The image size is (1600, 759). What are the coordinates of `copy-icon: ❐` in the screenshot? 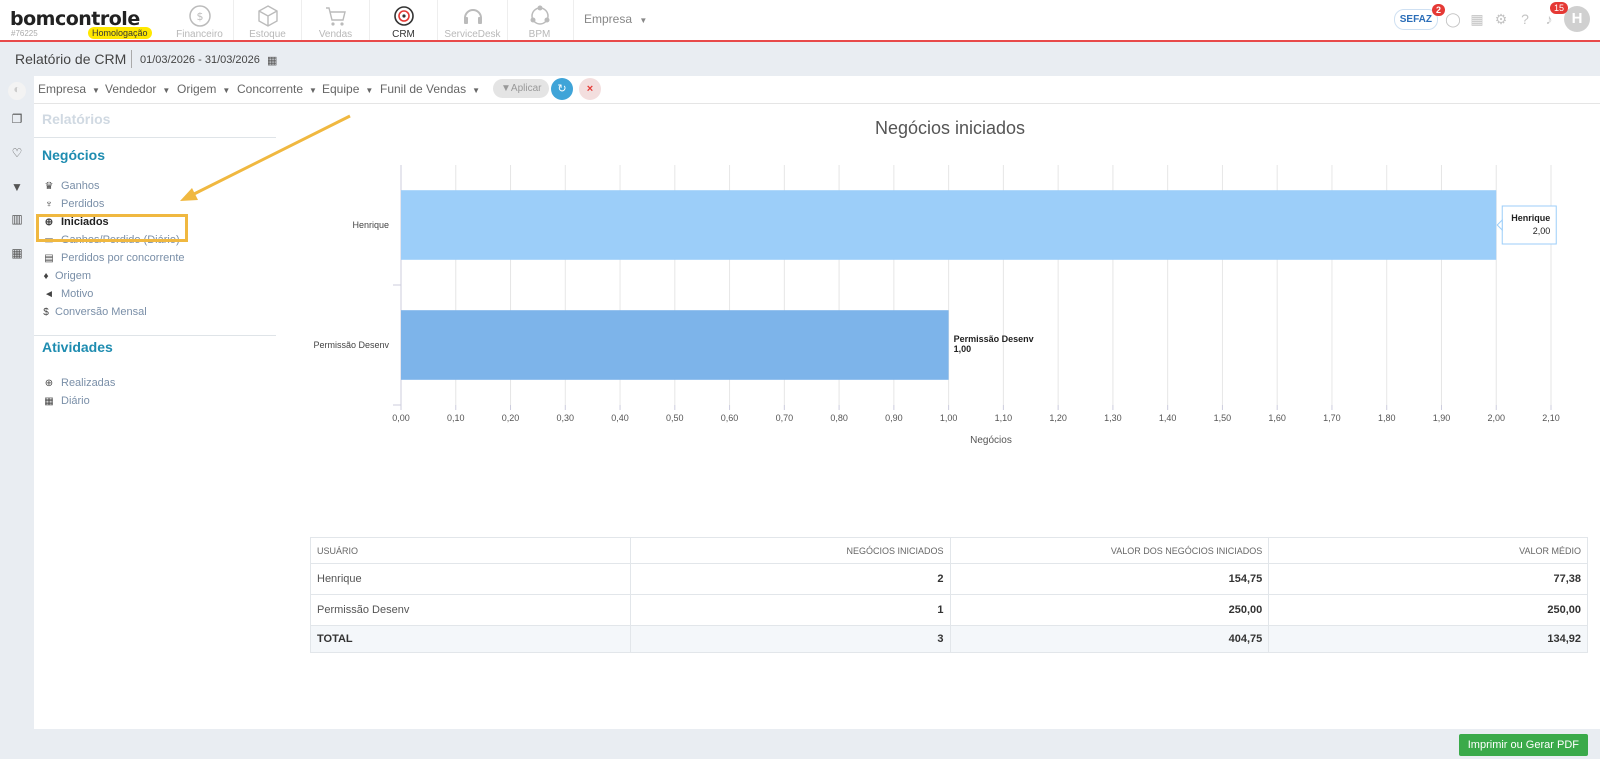 It's located at (17, 120).